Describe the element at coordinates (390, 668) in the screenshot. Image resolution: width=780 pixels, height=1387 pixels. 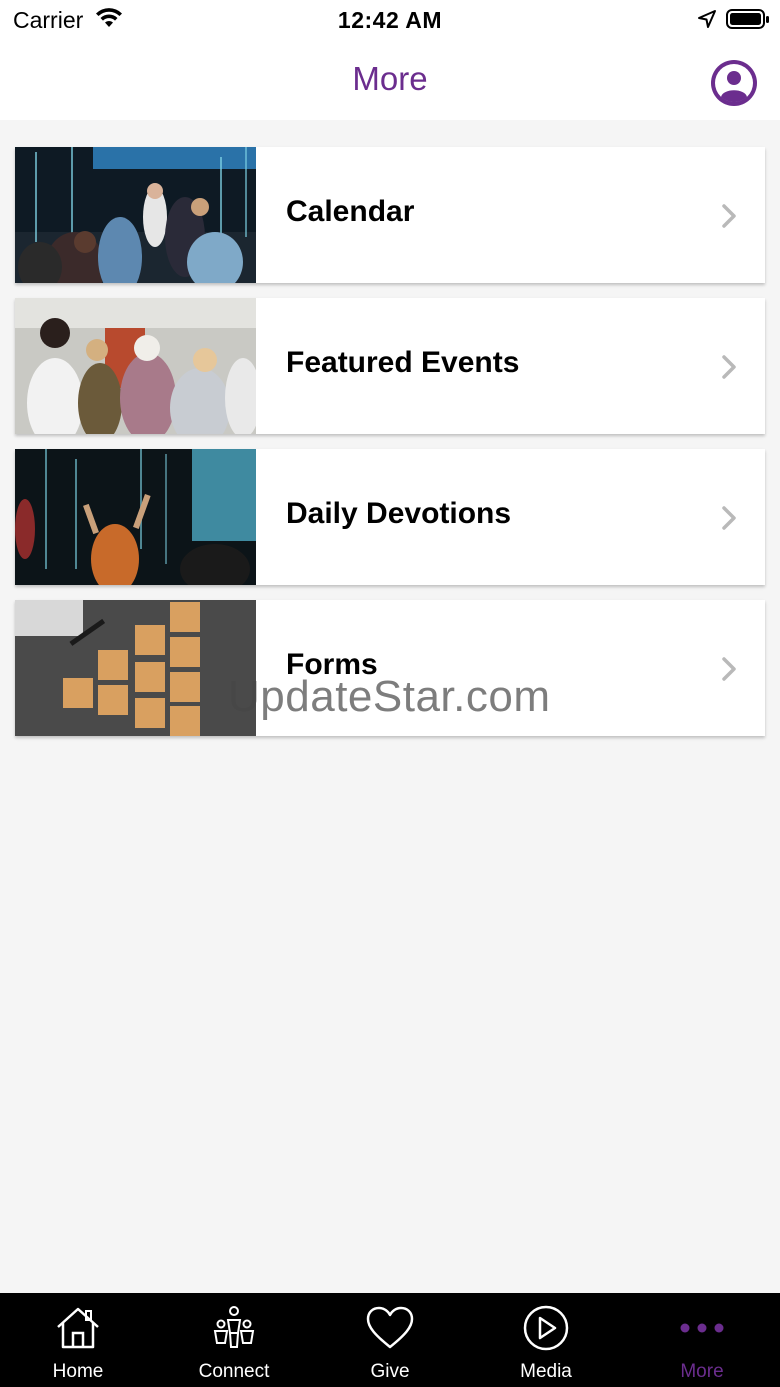
I see `menu-item-forms: Forms` at that location.